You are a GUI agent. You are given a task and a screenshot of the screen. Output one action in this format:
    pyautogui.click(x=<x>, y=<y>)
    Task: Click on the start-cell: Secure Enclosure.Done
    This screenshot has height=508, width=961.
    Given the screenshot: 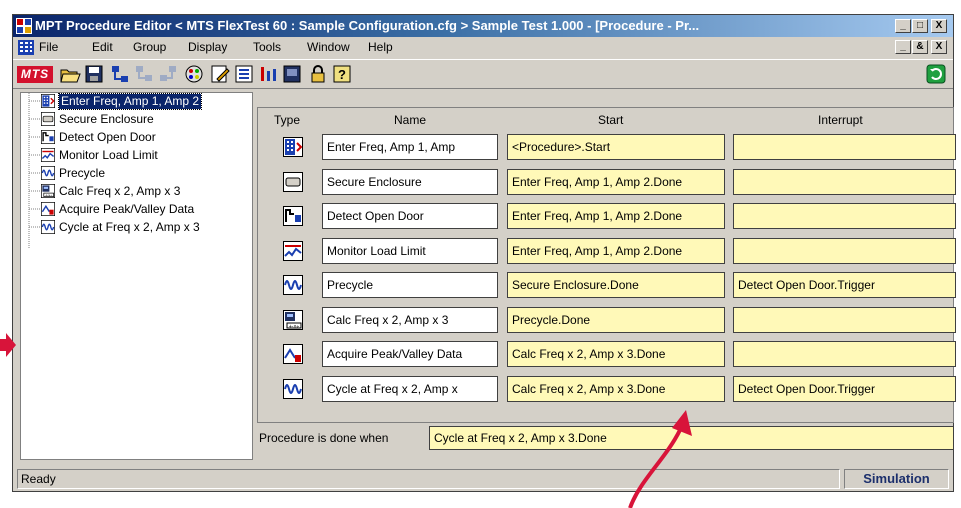 What is the action you would take?
    pyautogui.click(x=616, y=285)
    